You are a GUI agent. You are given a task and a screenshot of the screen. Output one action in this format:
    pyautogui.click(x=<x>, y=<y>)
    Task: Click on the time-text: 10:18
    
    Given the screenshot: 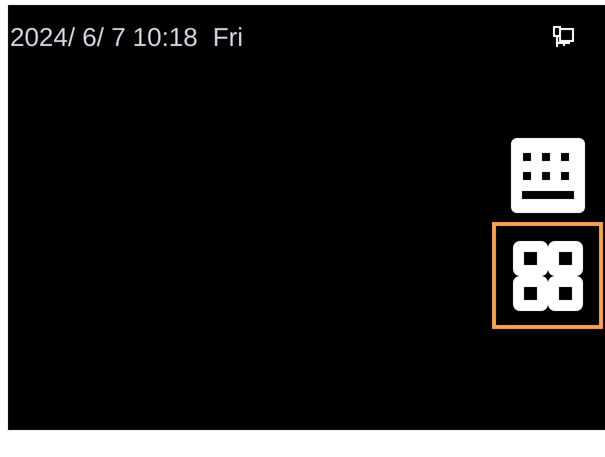 What is the action you would take?
    pyautogui.click(x=165, y=37)
    